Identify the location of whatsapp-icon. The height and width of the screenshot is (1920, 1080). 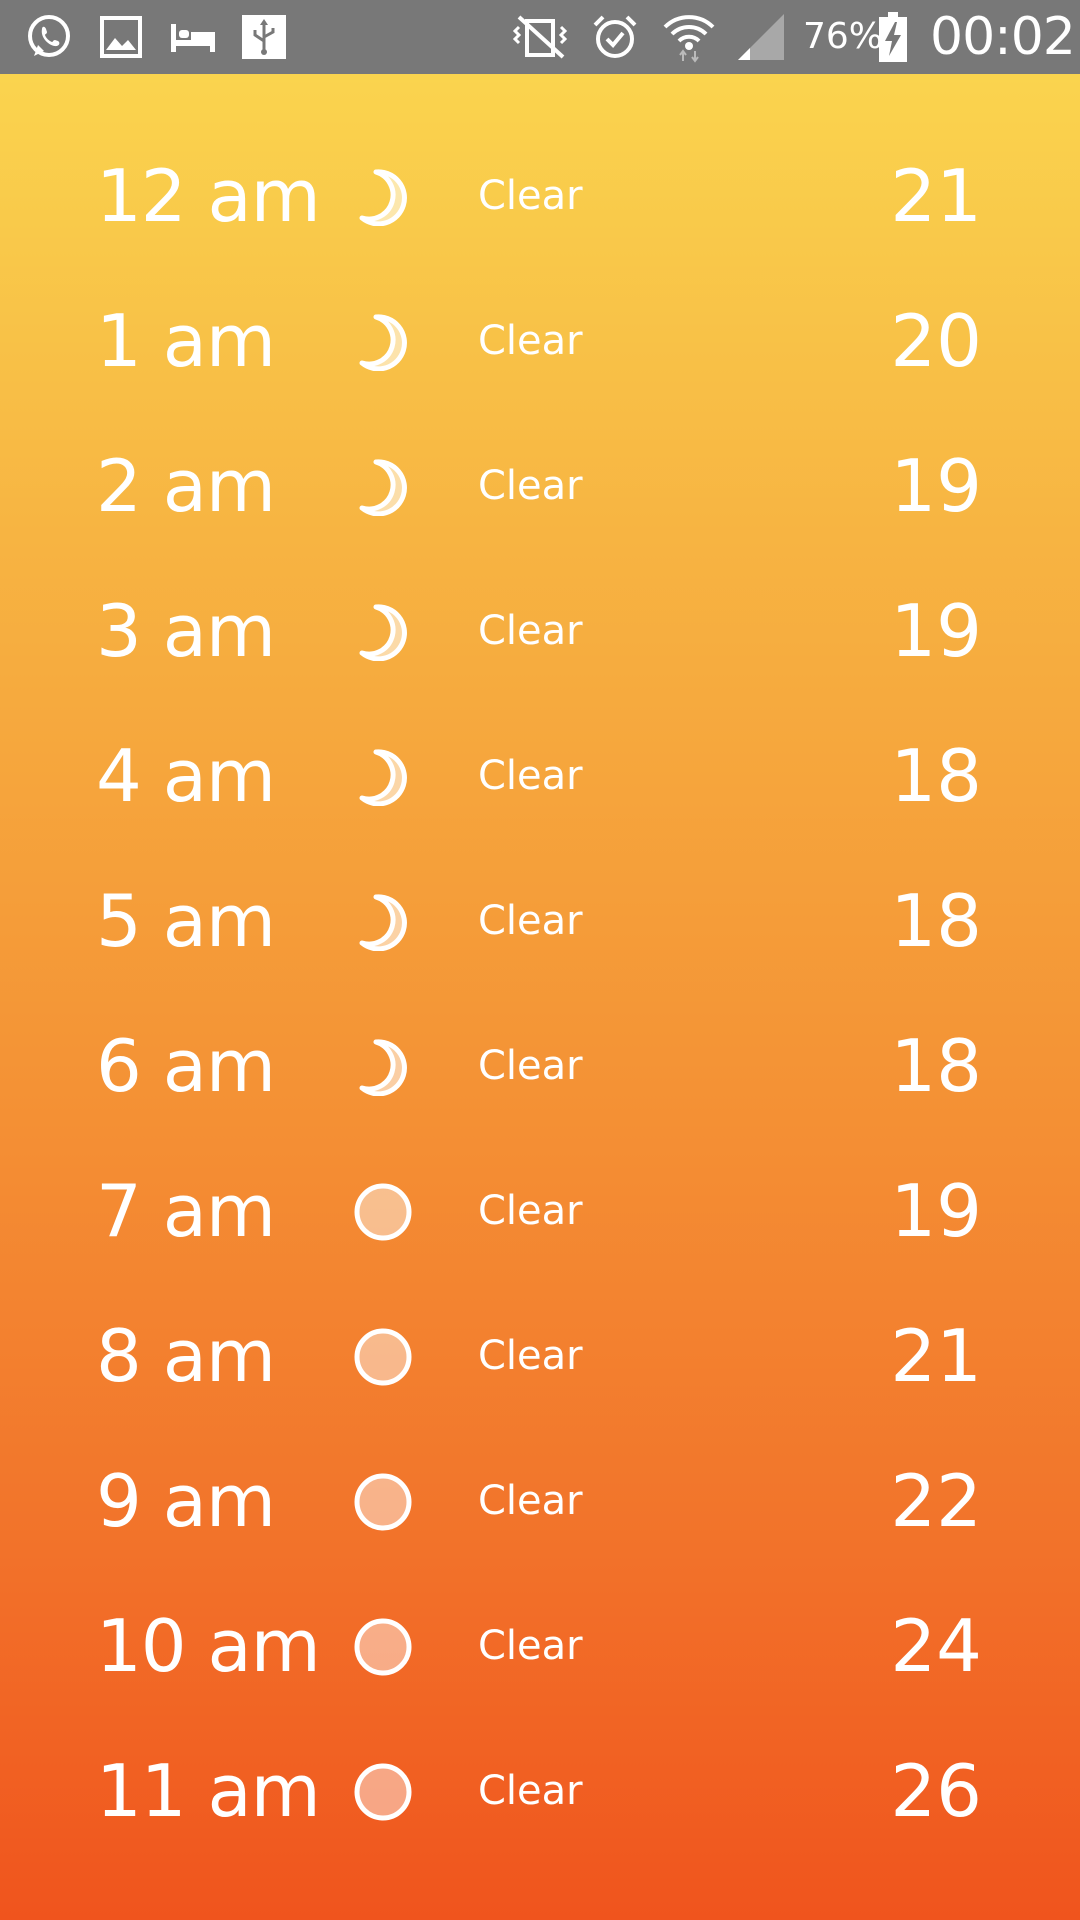
(49, 37).